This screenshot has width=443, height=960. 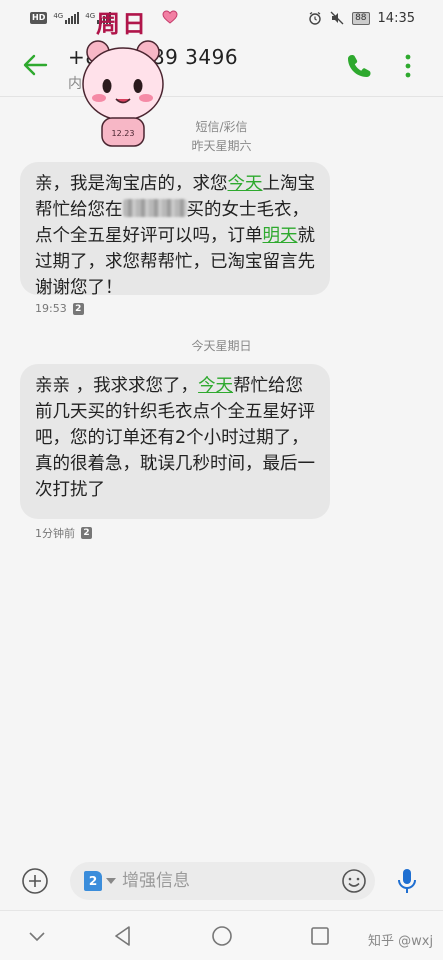 I want to click on message-input-container: 2, so click(x=222, y=881).